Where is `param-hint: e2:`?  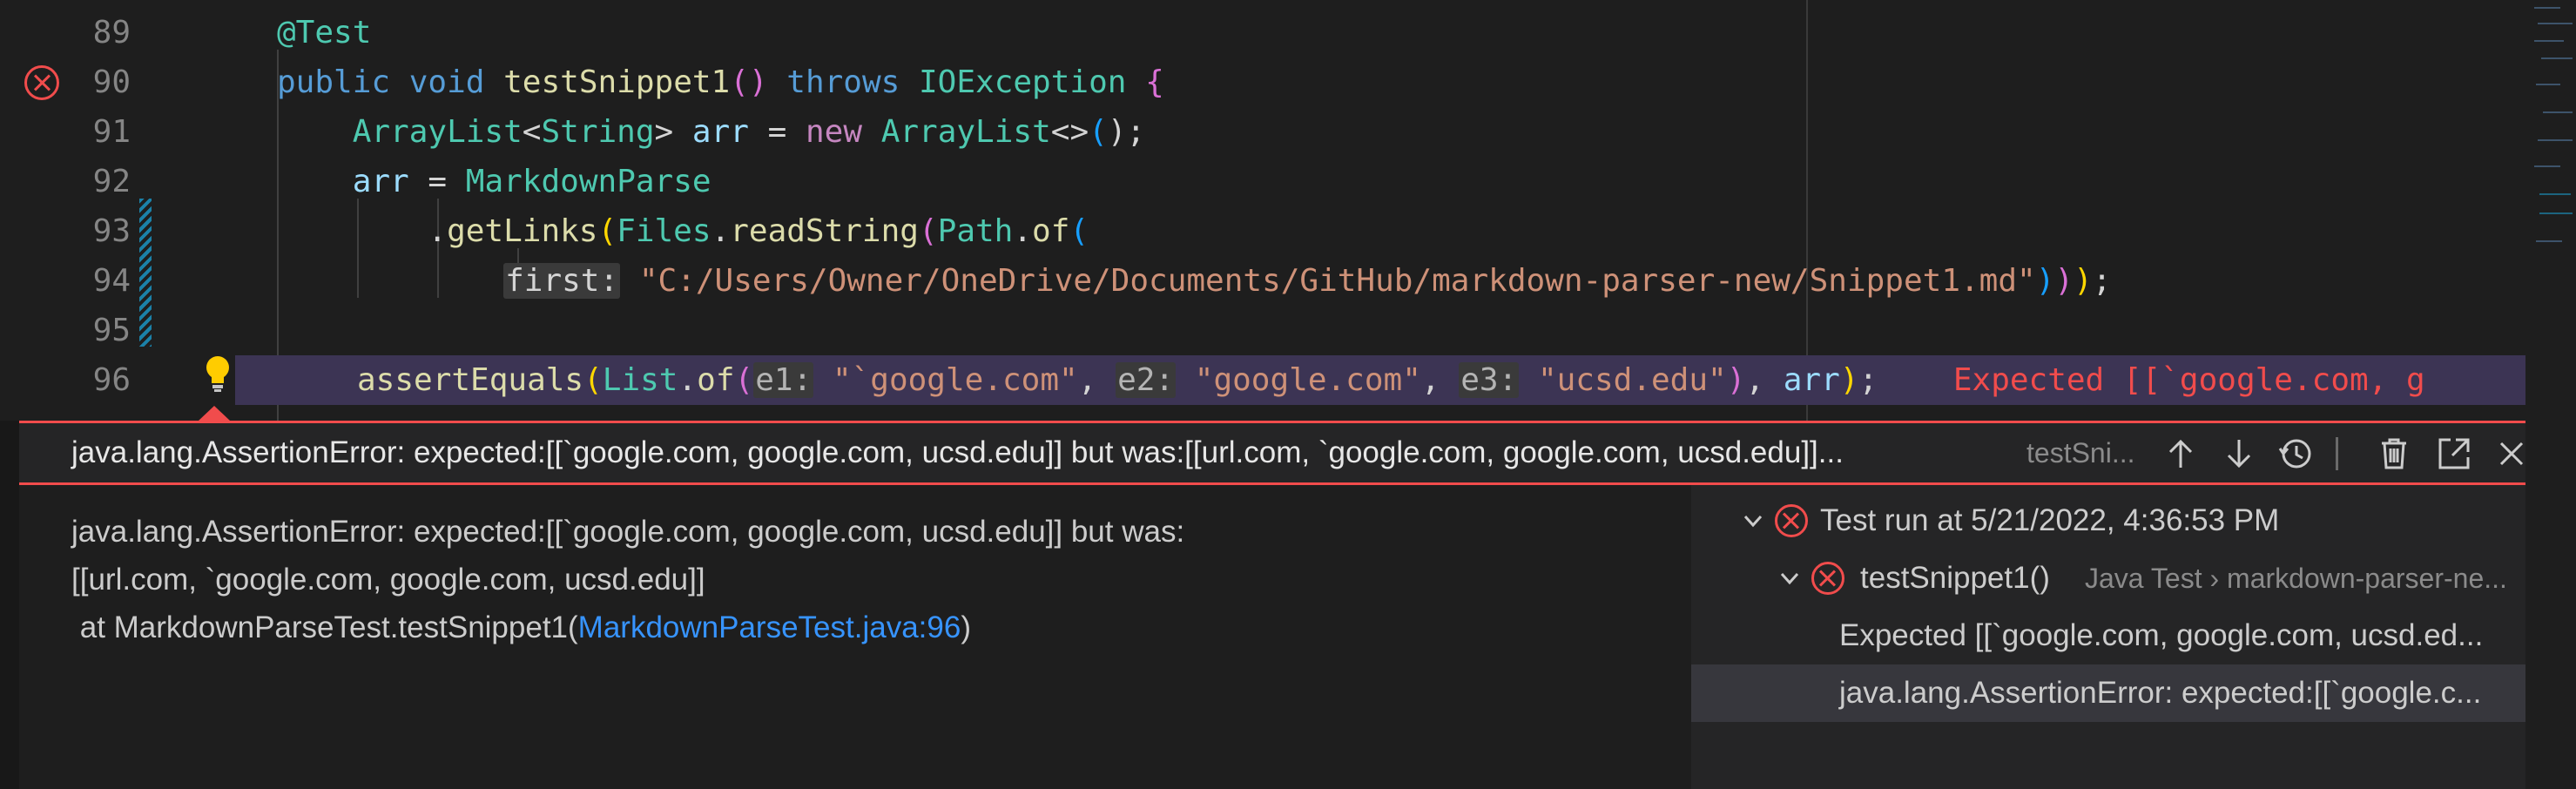 param-hint: e2: is located at coordinates (1146, 380).